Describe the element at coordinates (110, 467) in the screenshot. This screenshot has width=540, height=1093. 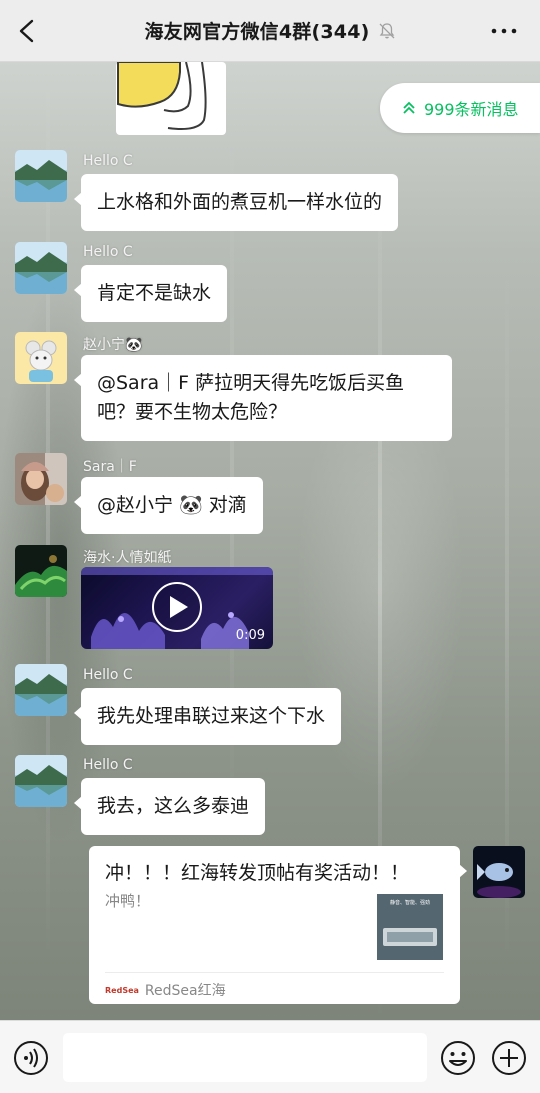
I see `sender-name: Sara｜F` at that location.